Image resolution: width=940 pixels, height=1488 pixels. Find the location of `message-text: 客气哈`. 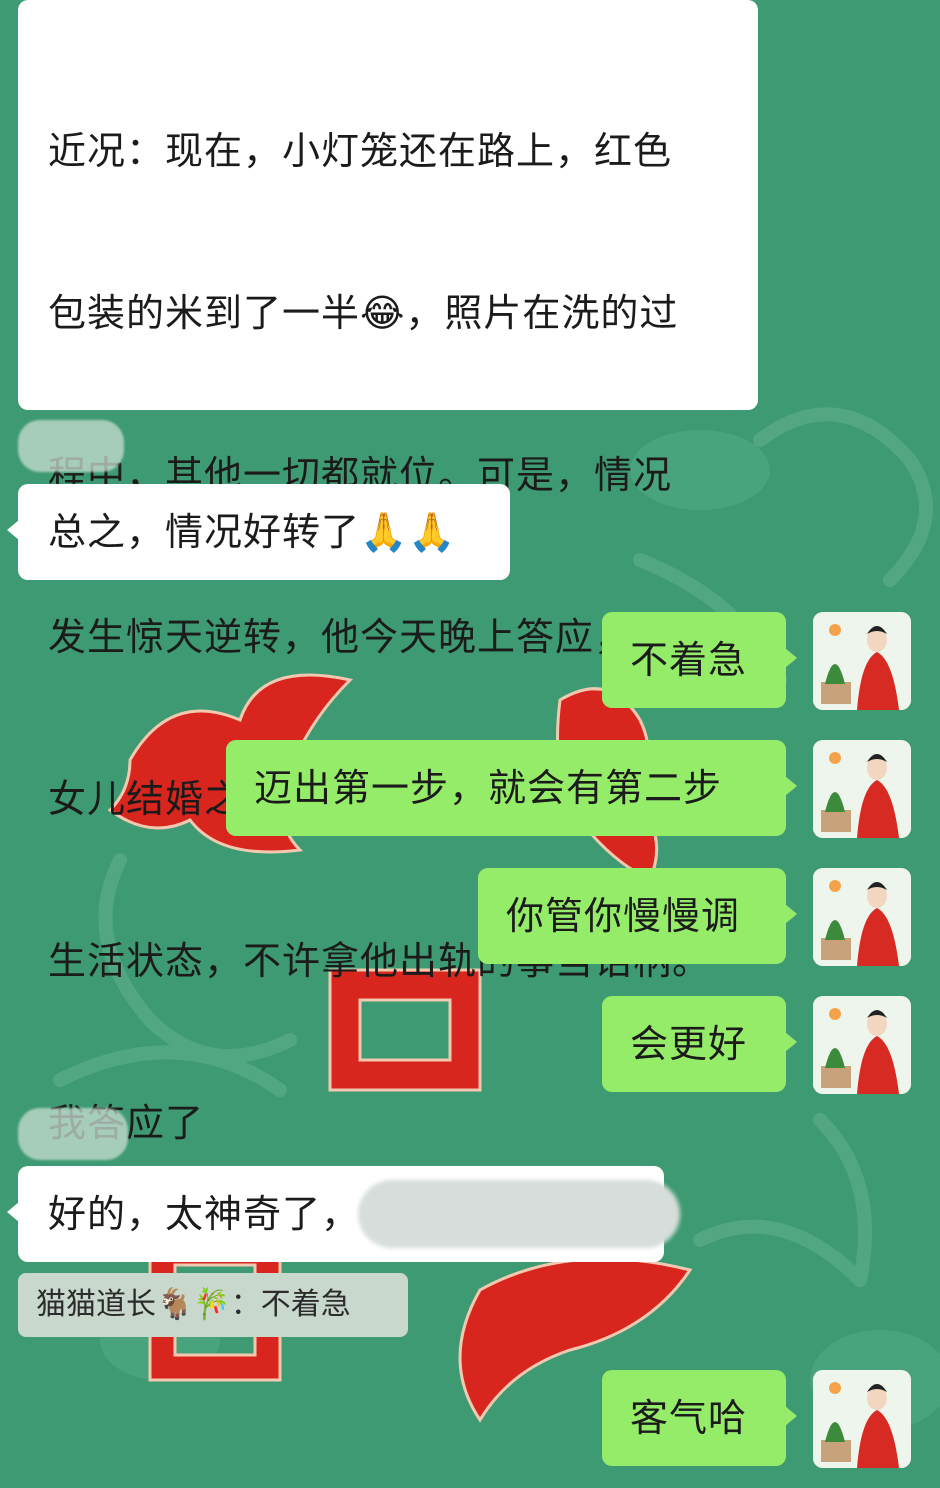

message-text: 客气哈 is located at coordinates (689, 1418).